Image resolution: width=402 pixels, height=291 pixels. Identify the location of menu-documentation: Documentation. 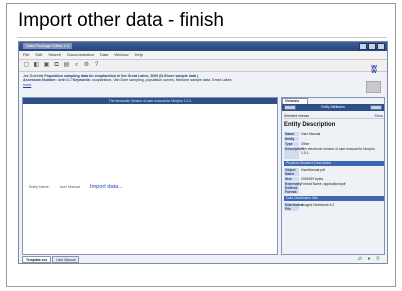
(80, 55).